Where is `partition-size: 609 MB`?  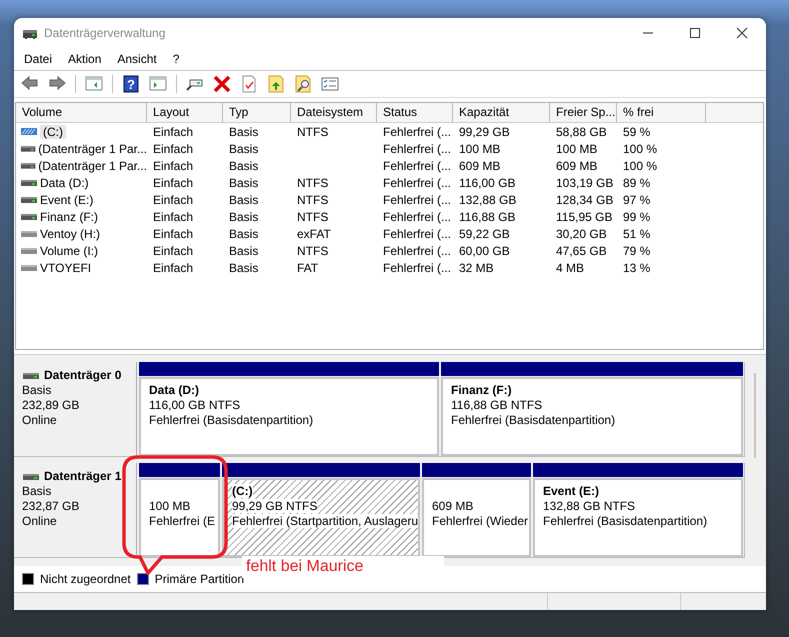
partition-size: 609 MB is located at coordinates (453, 506).